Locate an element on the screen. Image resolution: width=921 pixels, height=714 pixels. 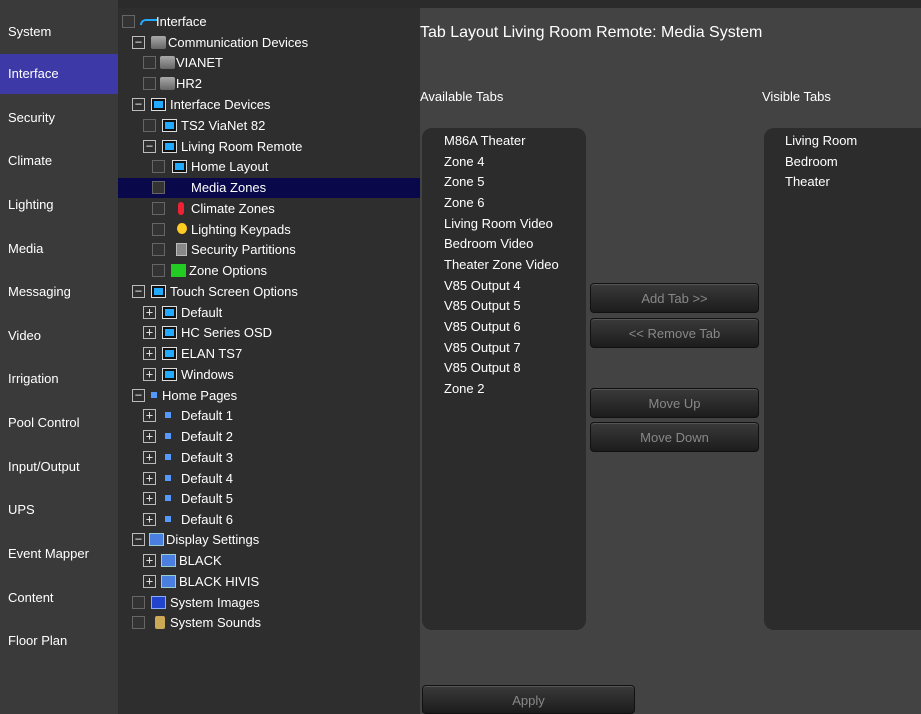
list-item: V85 Output 4 is located at coordinates (482, 285).